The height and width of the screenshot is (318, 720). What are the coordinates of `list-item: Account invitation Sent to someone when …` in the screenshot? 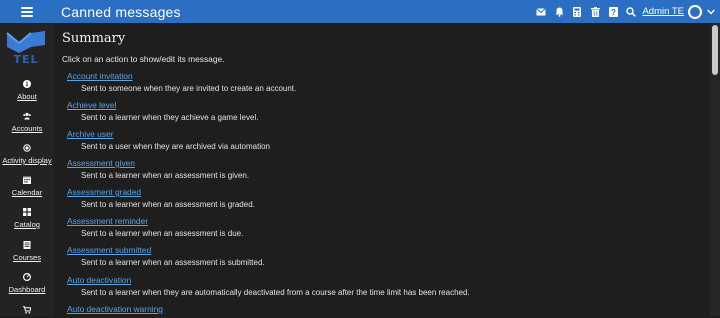 It's located at (181, 82).